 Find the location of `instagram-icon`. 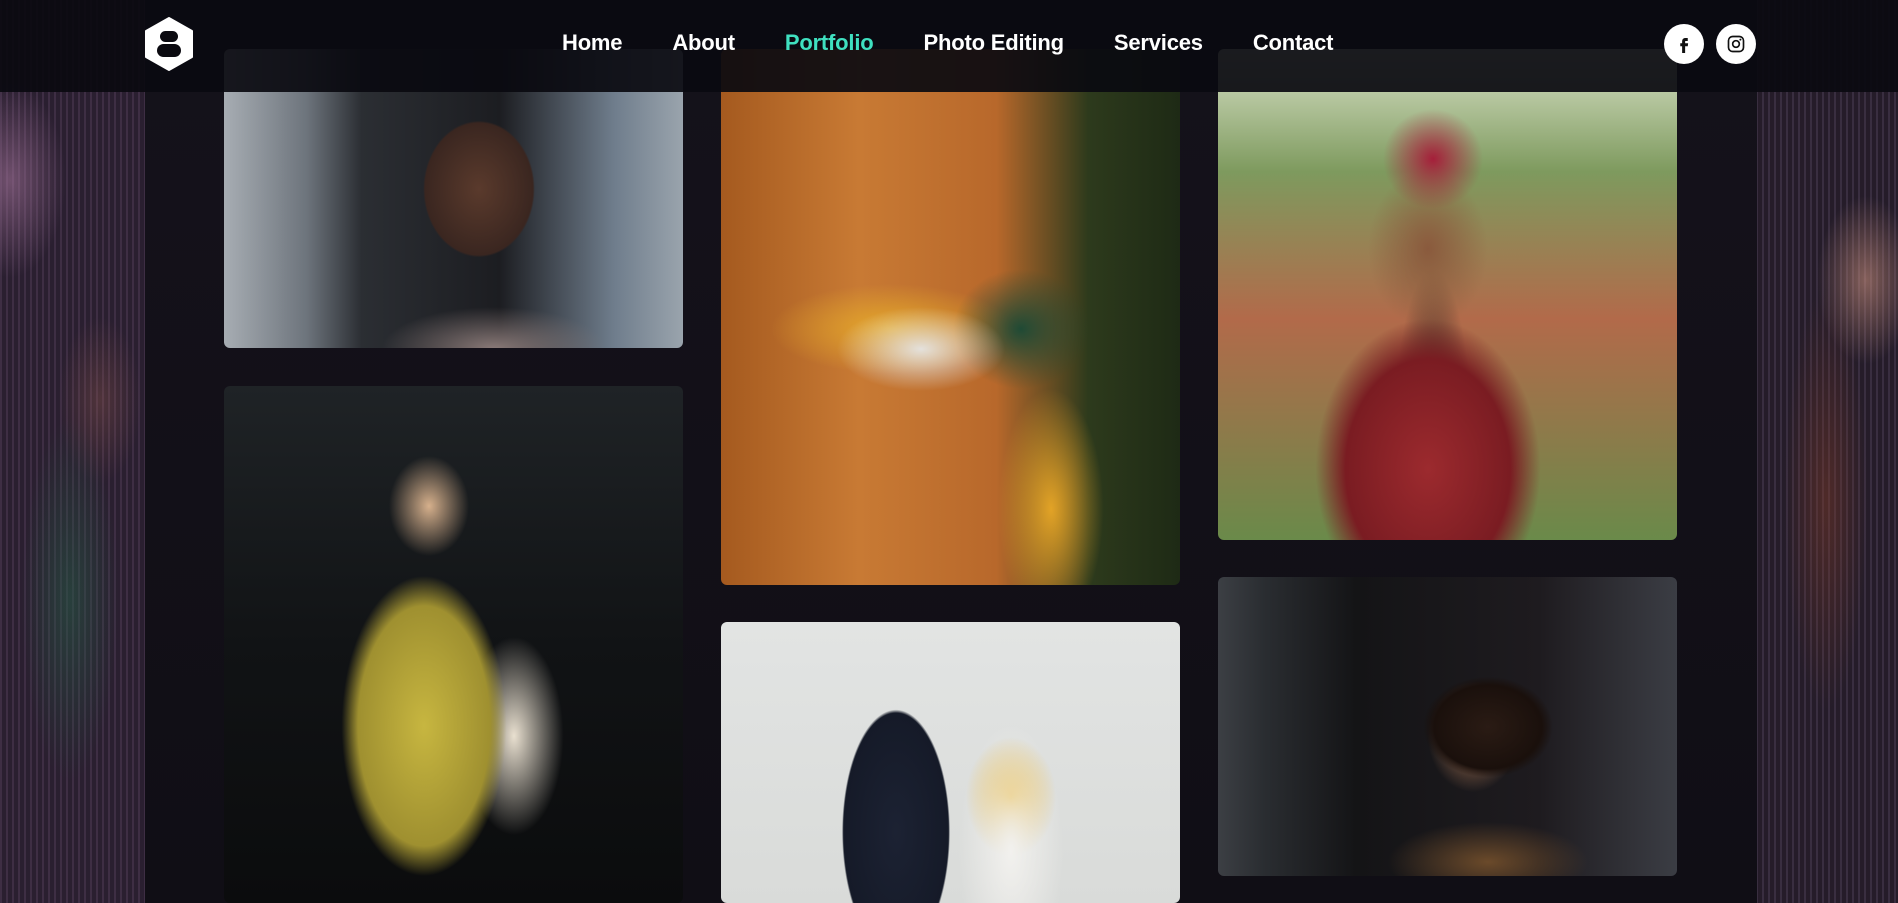

instagram-icon is located at coordinates (1736, 44).